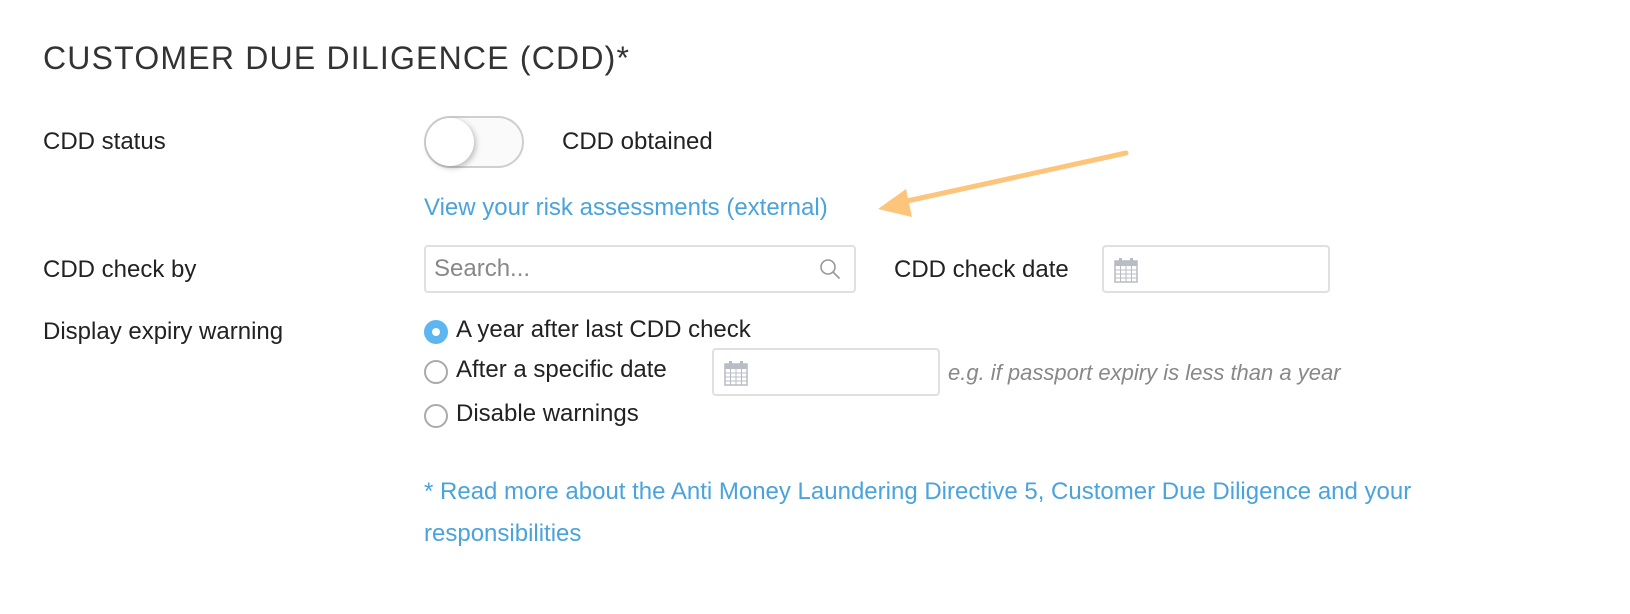  Describe the element at coordinates (1216, 269) in the screenshot. I see `cdd-check-date-field` at that location.